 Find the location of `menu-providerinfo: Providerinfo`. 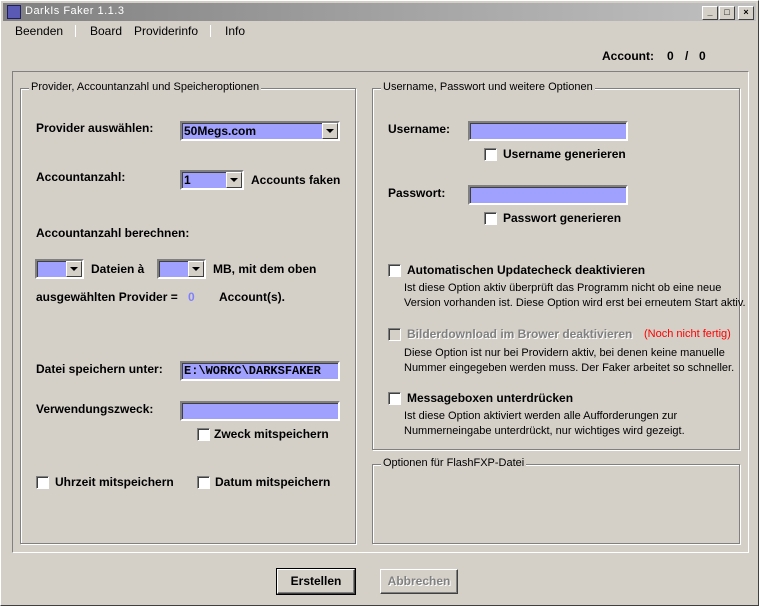

menu-providerinfo: Providerinfo is located at coordinates (166, 31).